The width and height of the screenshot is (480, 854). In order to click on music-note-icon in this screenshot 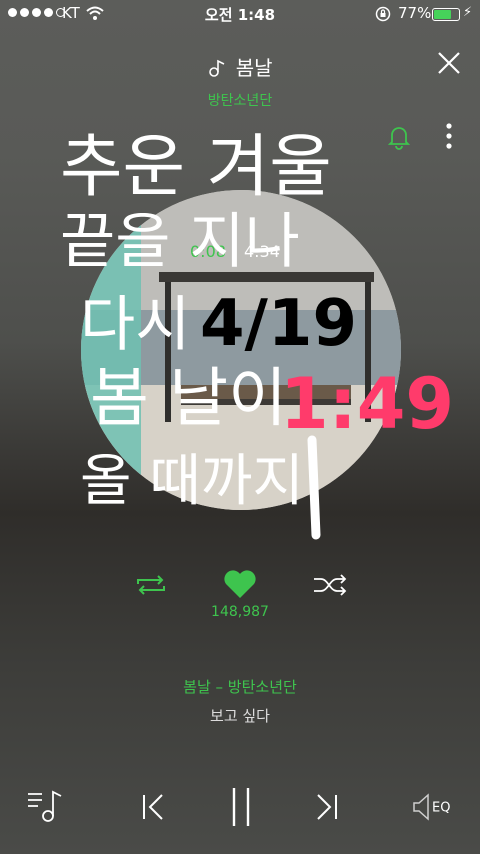, I will do `click(221, 68)`.